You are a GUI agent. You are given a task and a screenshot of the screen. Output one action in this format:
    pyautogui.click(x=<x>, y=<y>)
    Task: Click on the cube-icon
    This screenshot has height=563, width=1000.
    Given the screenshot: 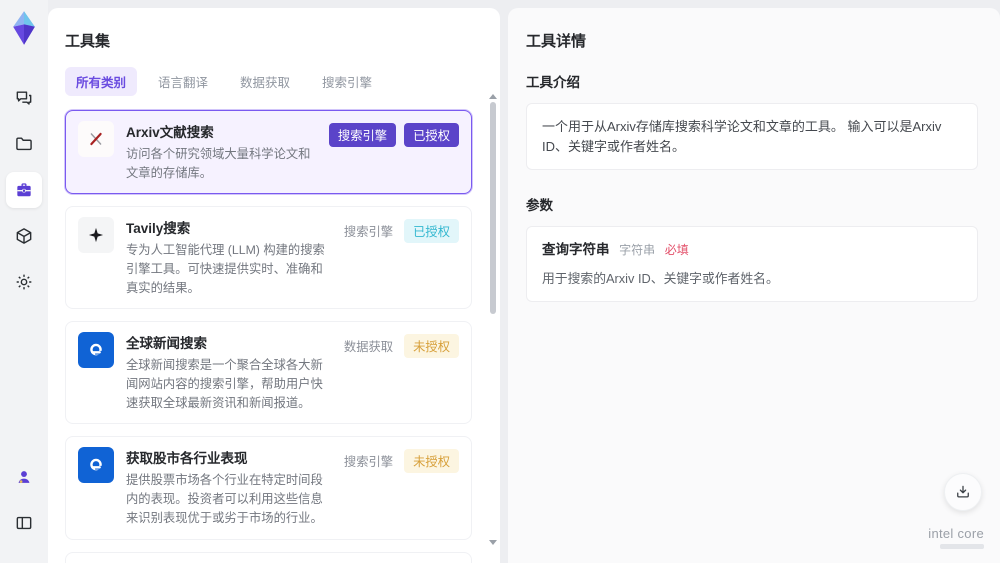 What is the action you would take?
    pyautogui.click(x=24, y=236)
    